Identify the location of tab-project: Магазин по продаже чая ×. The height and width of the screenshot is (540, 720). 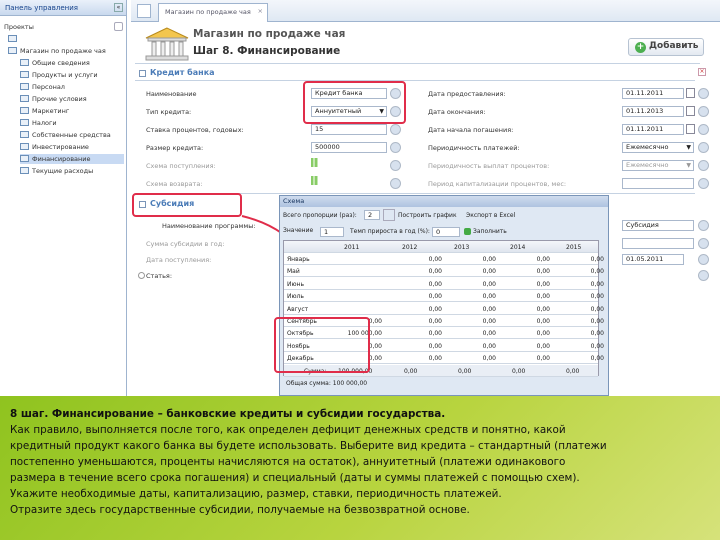
(213, 12).